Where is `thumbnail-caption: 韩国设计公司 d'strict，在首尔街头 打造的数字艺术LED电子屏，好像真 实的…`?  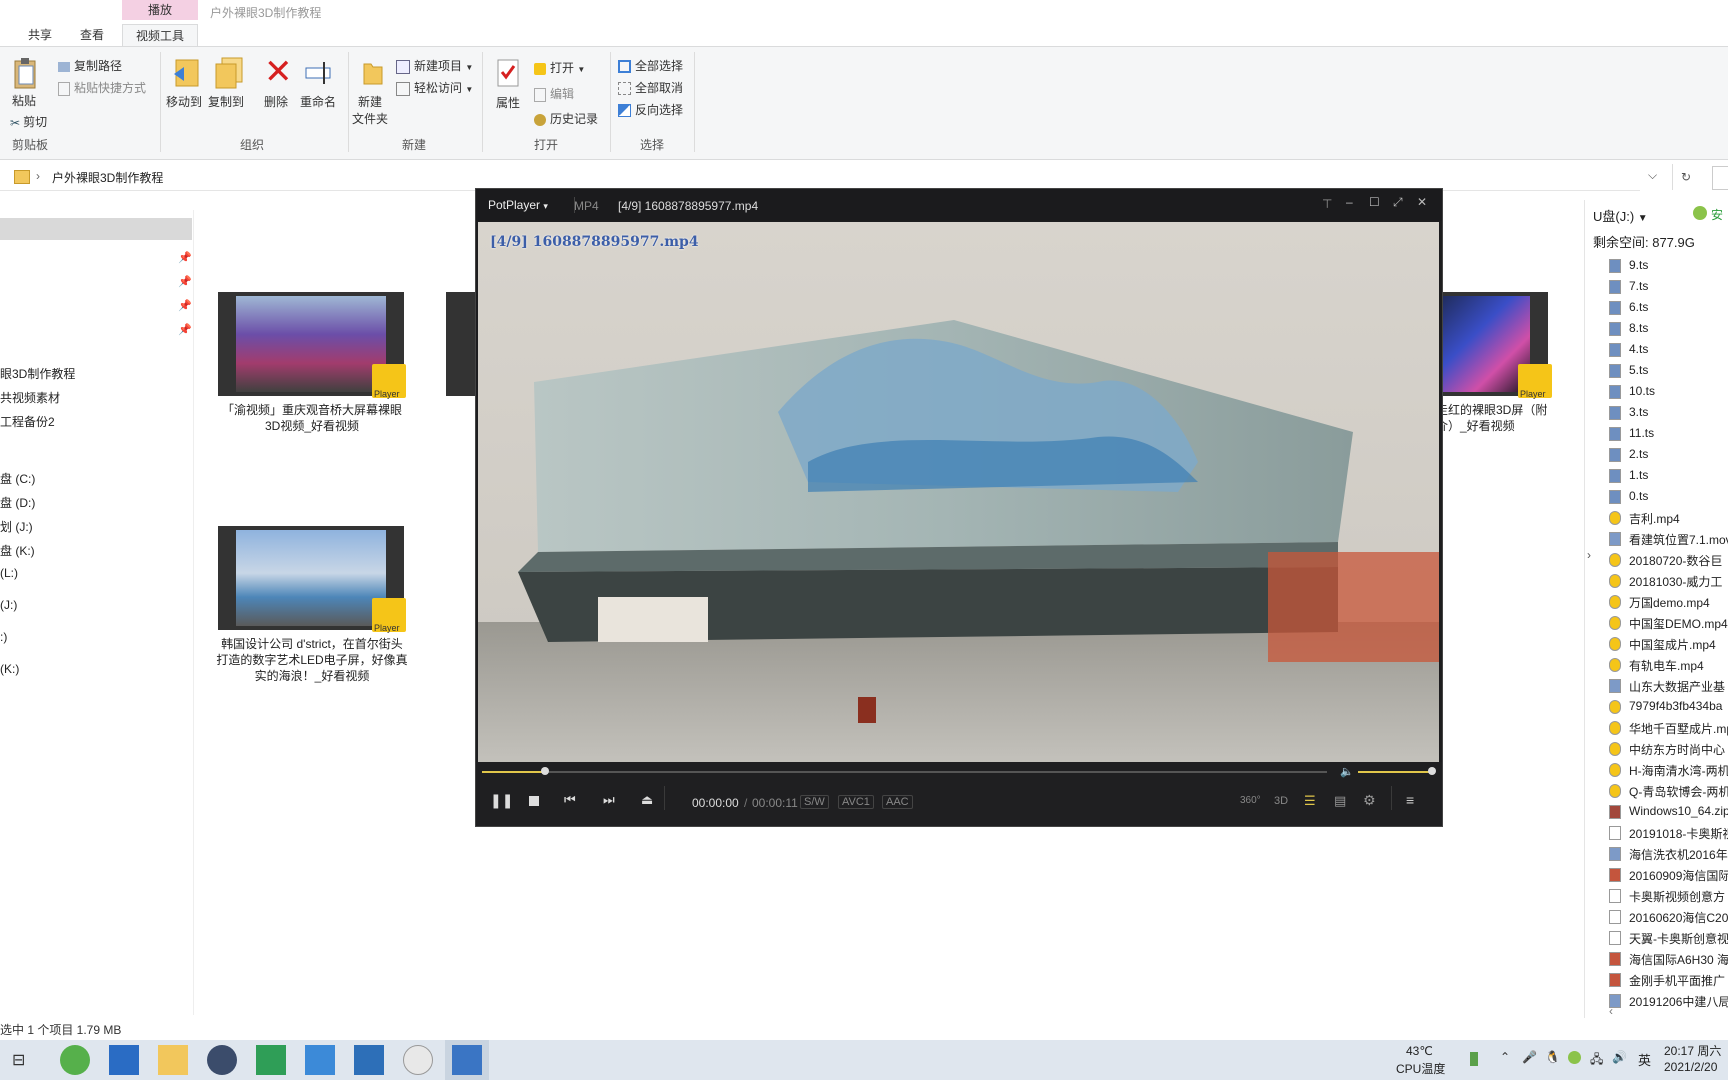
thumbnail-caption: 韩国设计公司 d'strict，在首尔街头 打造的数字艺术LED电子屏，好像真 实的… is located at coordinates (312, 660).